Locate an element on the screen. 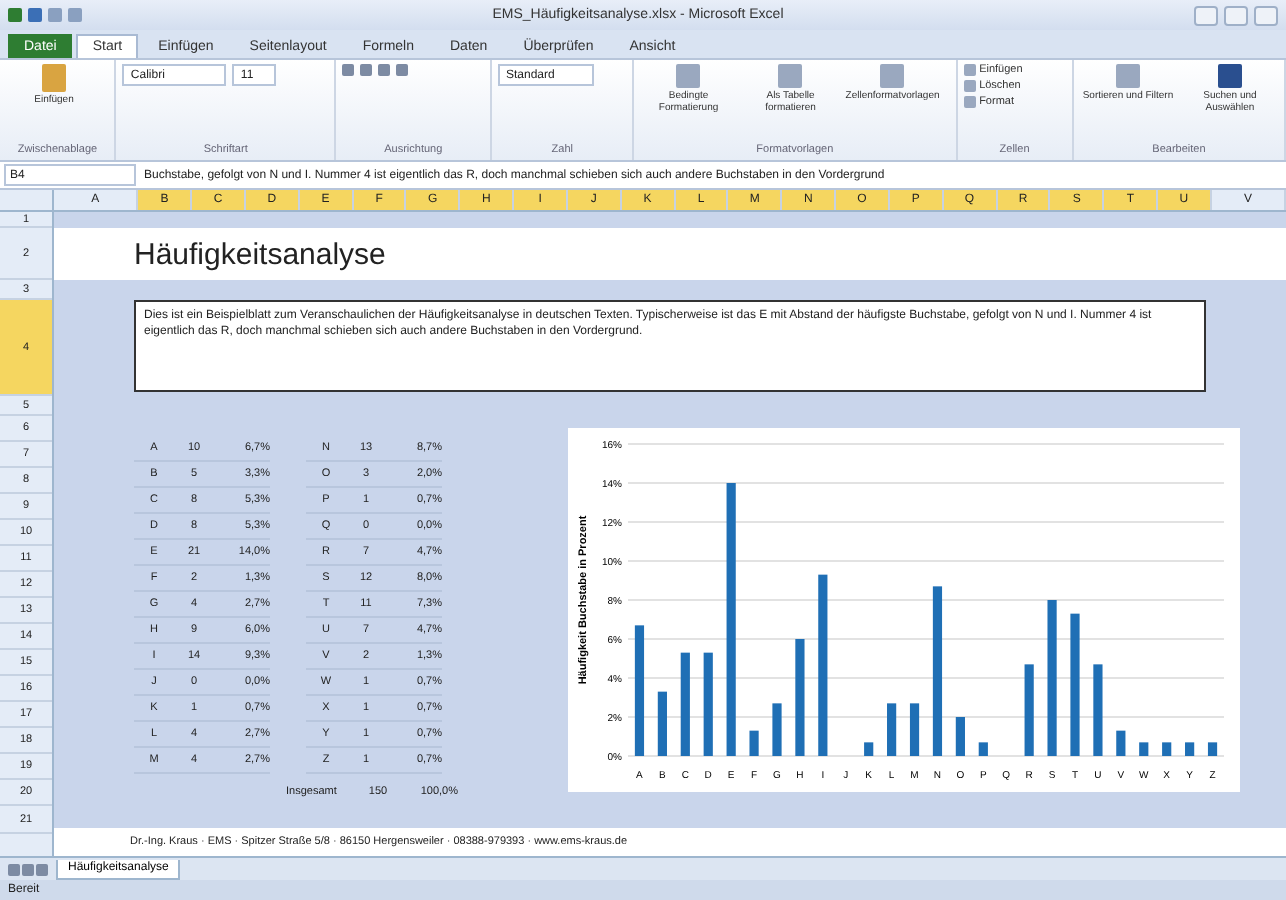 The image size is (1286, 900). minimize-button is located at coordinates (1206, 15).